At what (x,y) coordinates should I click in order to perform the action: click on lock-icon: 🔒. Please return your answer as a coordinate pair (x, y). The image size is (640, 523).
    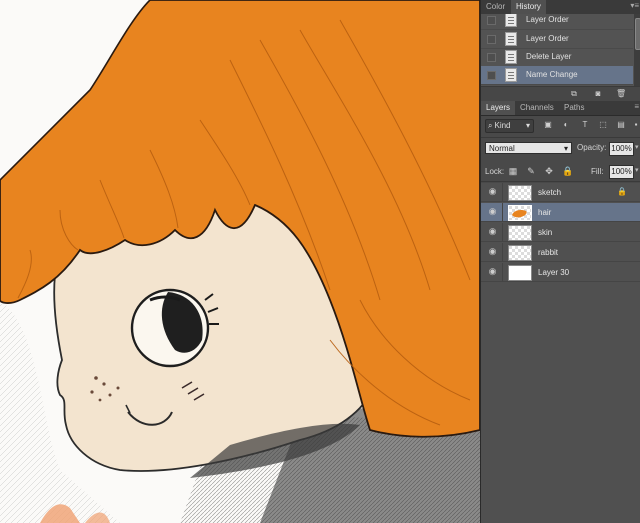
    Looking at the image, I should click on (622, 191).